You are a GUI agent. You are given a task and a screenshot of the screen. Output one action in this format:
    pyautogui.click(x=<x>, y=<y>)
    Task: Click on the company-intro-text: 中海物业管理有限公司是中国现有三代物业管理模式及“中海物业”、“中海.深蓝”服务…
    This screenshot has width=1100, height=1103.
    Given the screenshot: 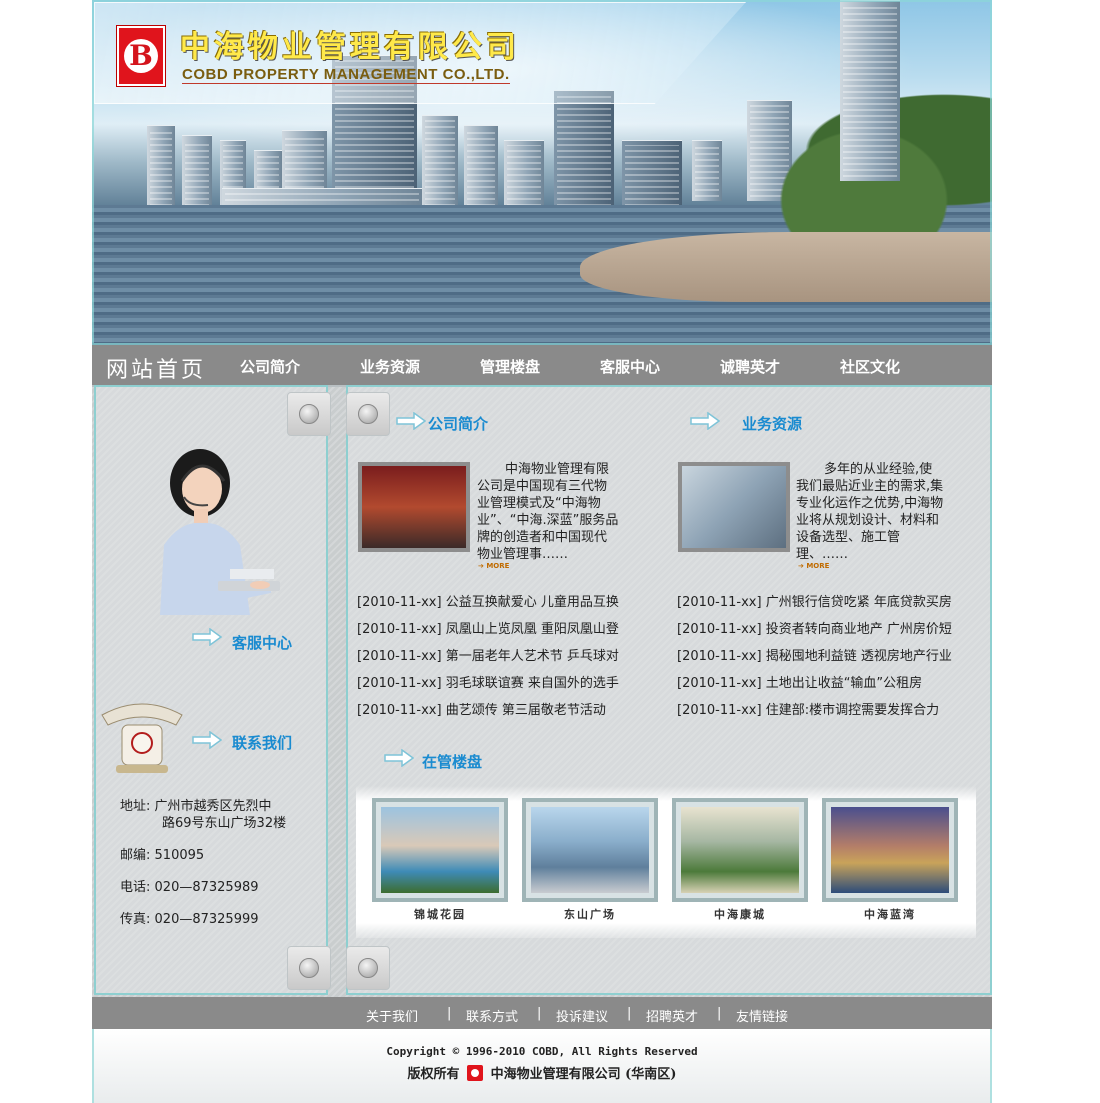 What is the action you would take?
    pyautogui.click(x=548, y=512)
    